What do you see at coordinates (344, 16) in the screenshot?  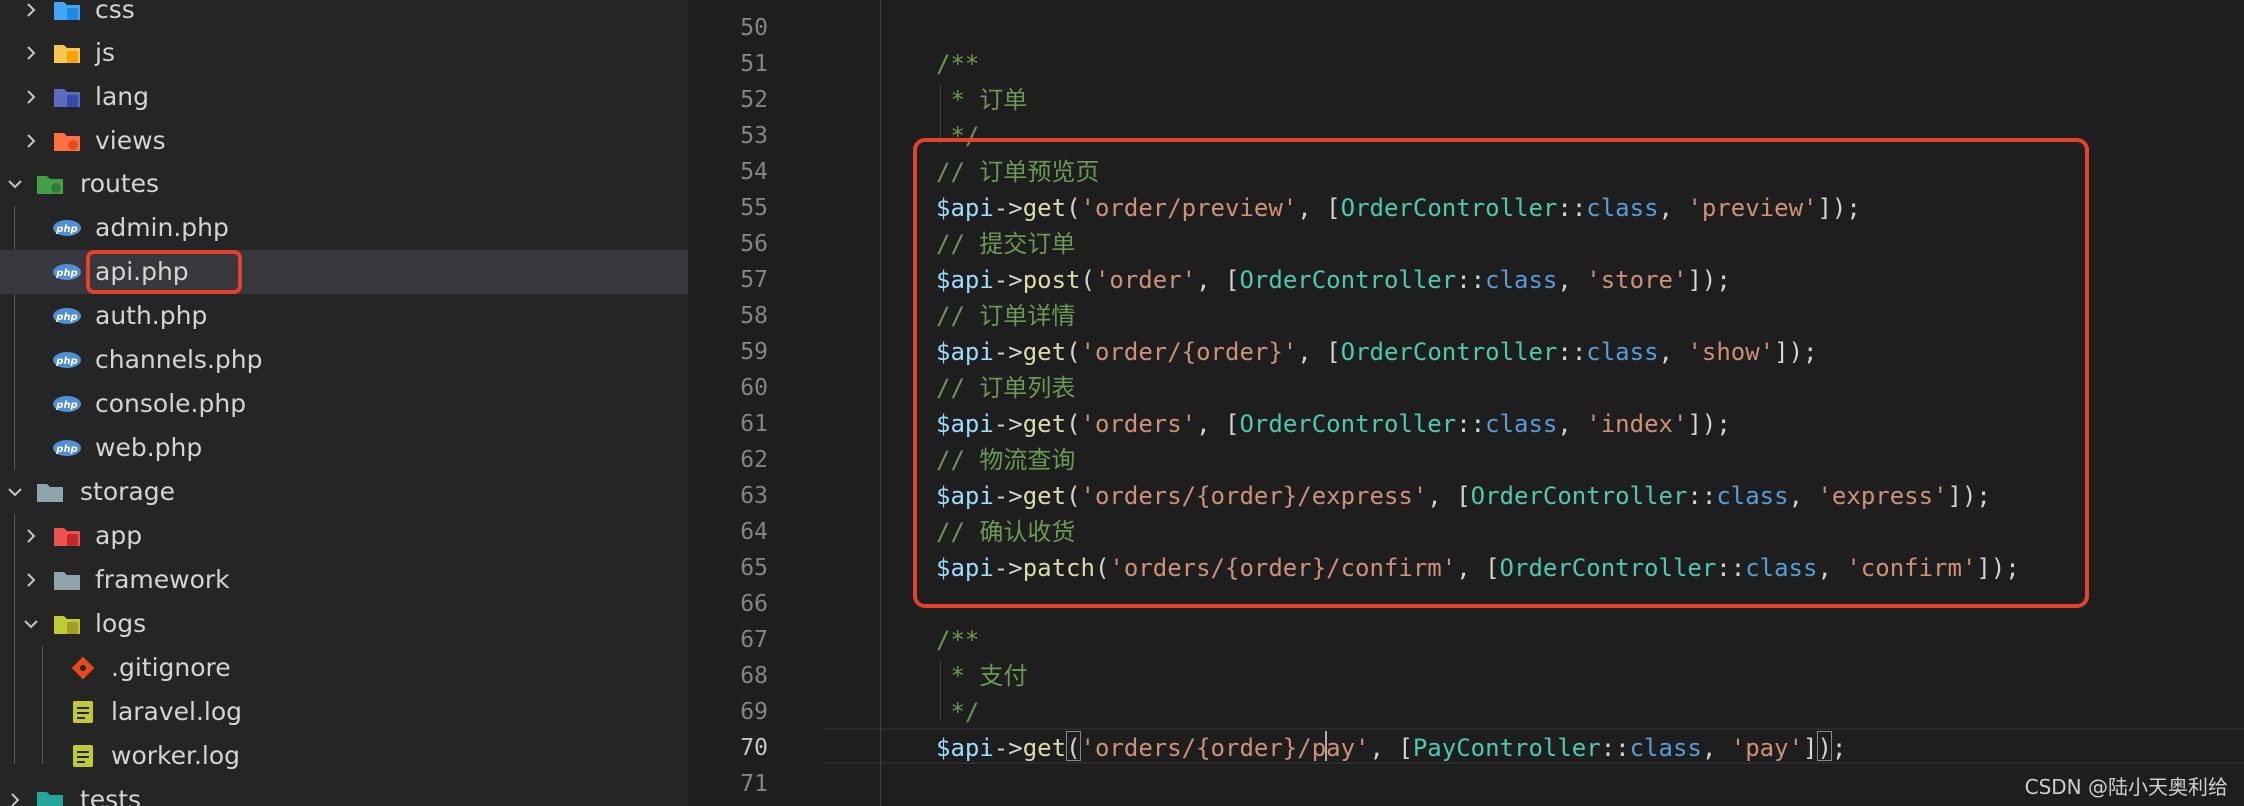 I see `tree-folder-css: css` at bounding box center [344, 16].